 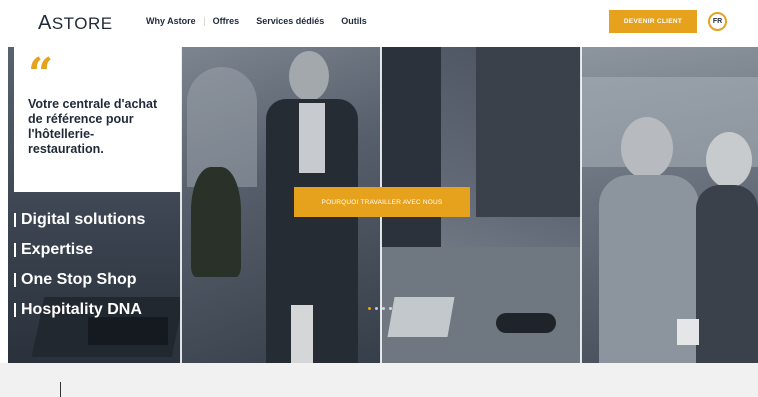 I want to click on pillar-item: Hospitality DNA, so click(x=79, y=310).